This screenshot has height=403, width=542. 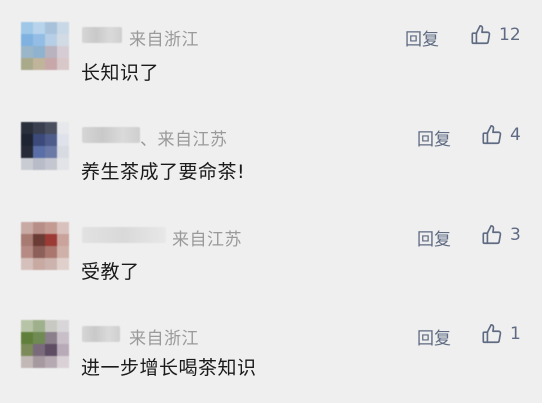 I want to click on like-button: 12, so click(x=495, y=35).